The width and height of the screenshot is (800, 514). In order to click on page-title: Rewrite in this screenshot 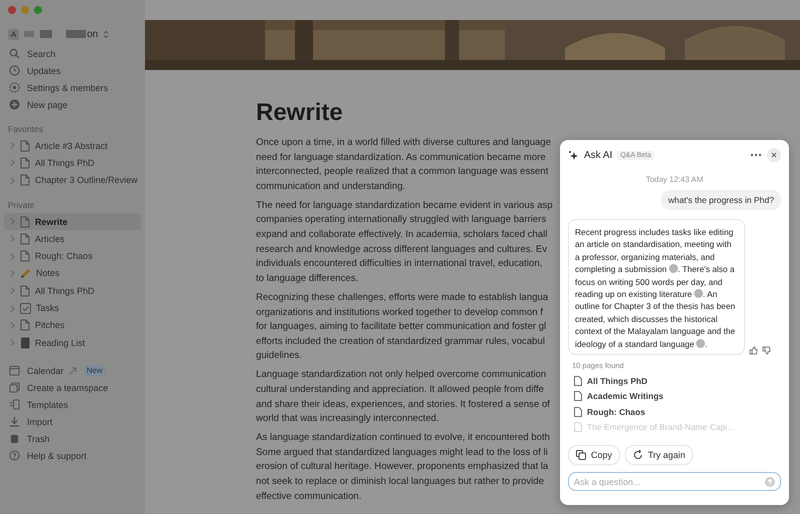, I will do `click(300, 113)`.